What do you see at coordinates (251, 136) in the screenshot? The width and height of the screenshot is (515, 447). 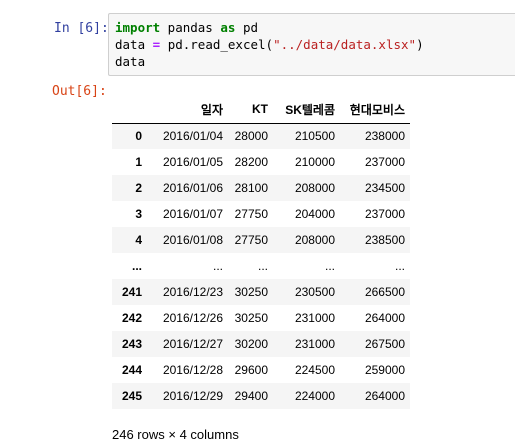 I see `cell-kt: 28000` at bounding box center [251, 136].